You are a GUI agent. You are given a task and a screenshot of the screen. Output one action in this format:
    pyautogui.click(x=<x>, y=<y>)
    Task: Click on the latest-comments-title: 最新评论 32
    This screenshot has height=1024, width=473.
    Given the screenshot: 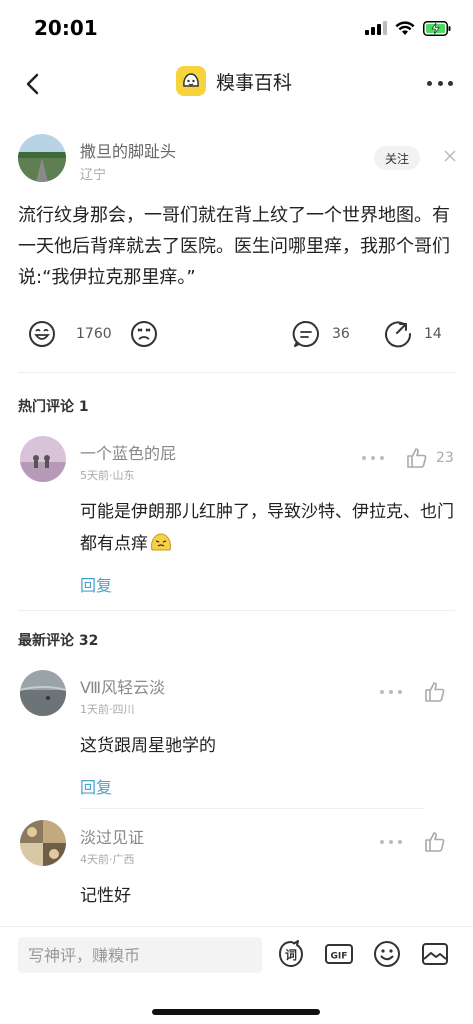 What is the action you would take?
    pyautogui.click(x=58, y=641)
    